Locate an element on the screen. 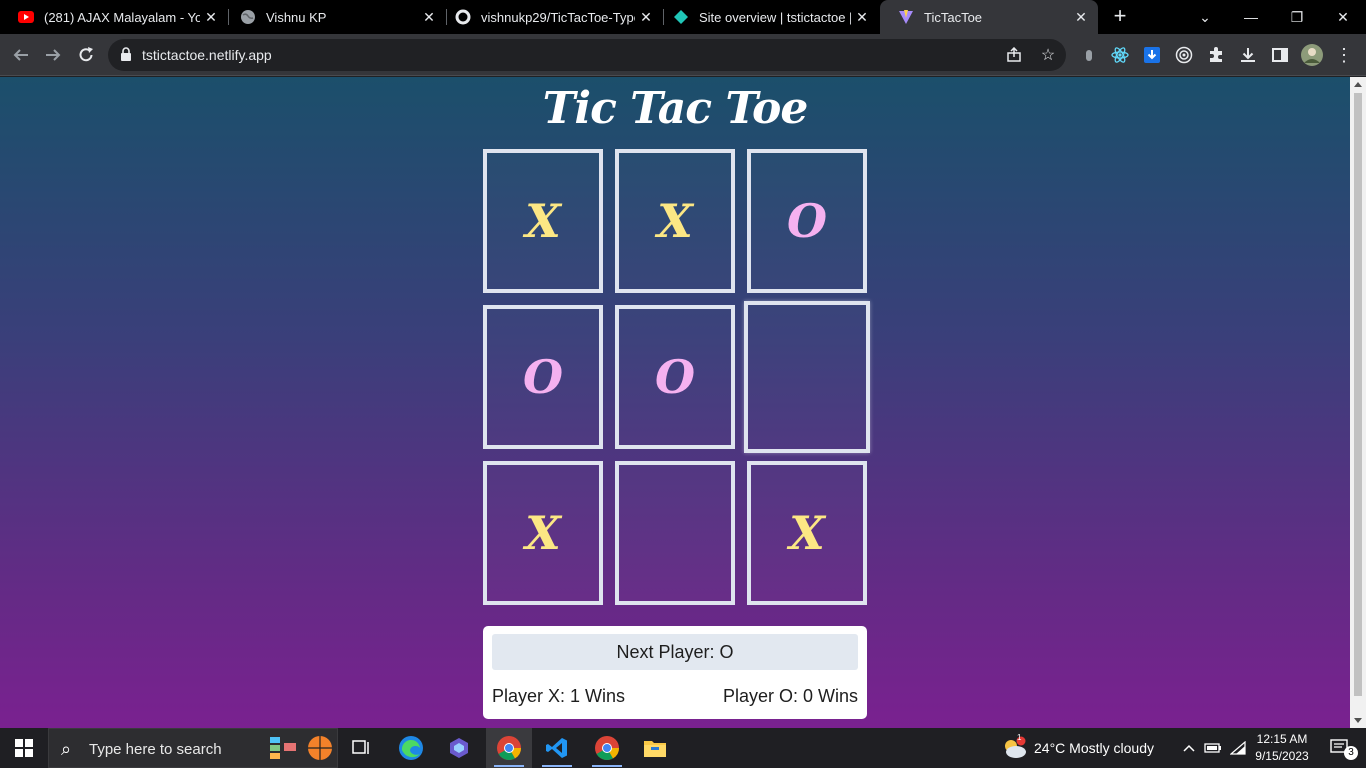  tab-title: vishnukp29/TicTacToe-Typescript is located at coordinates (558, 17).